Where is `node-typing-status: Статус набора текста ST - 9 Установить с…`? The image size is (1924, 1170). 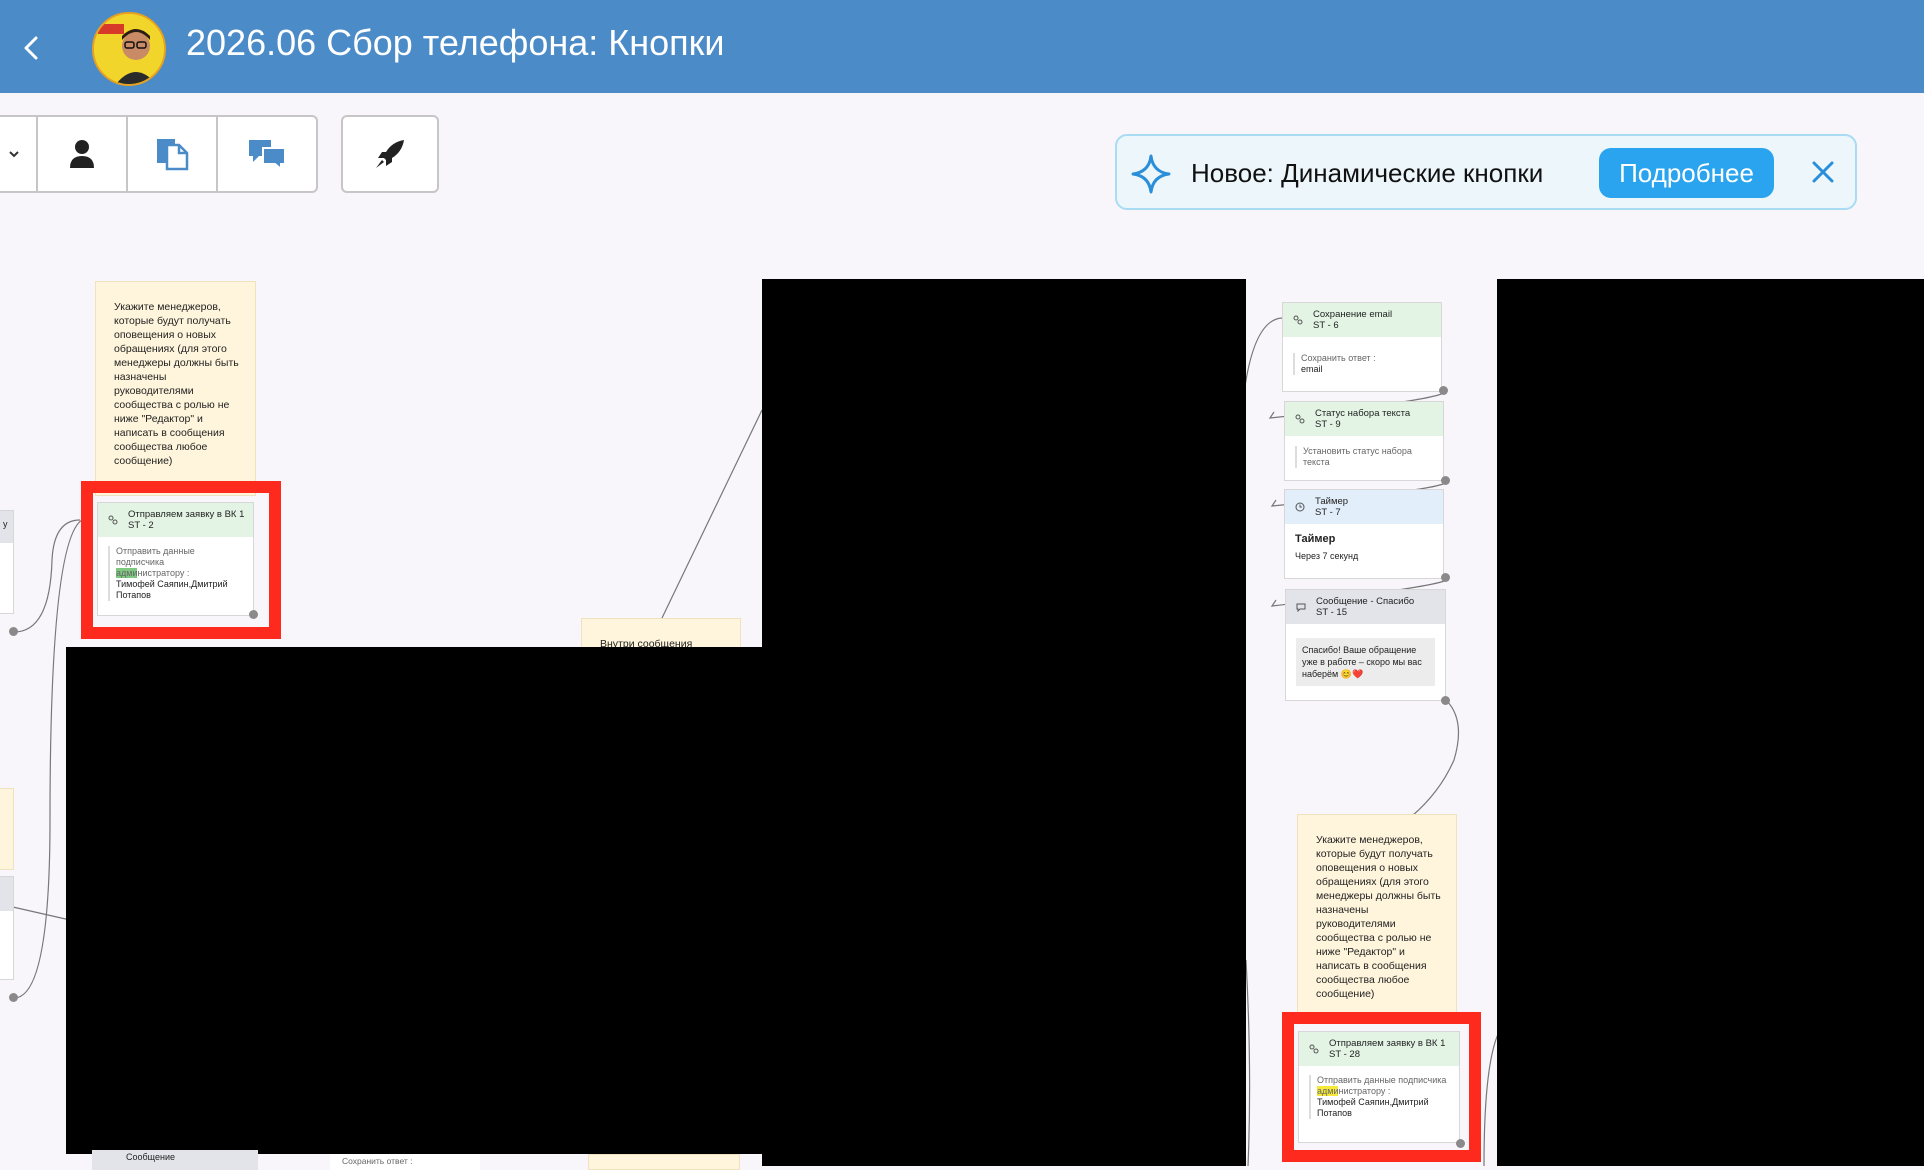 node-typing-status: Статус набора текста ST - 9 Установить с… is located at coordinates (1364, 441).